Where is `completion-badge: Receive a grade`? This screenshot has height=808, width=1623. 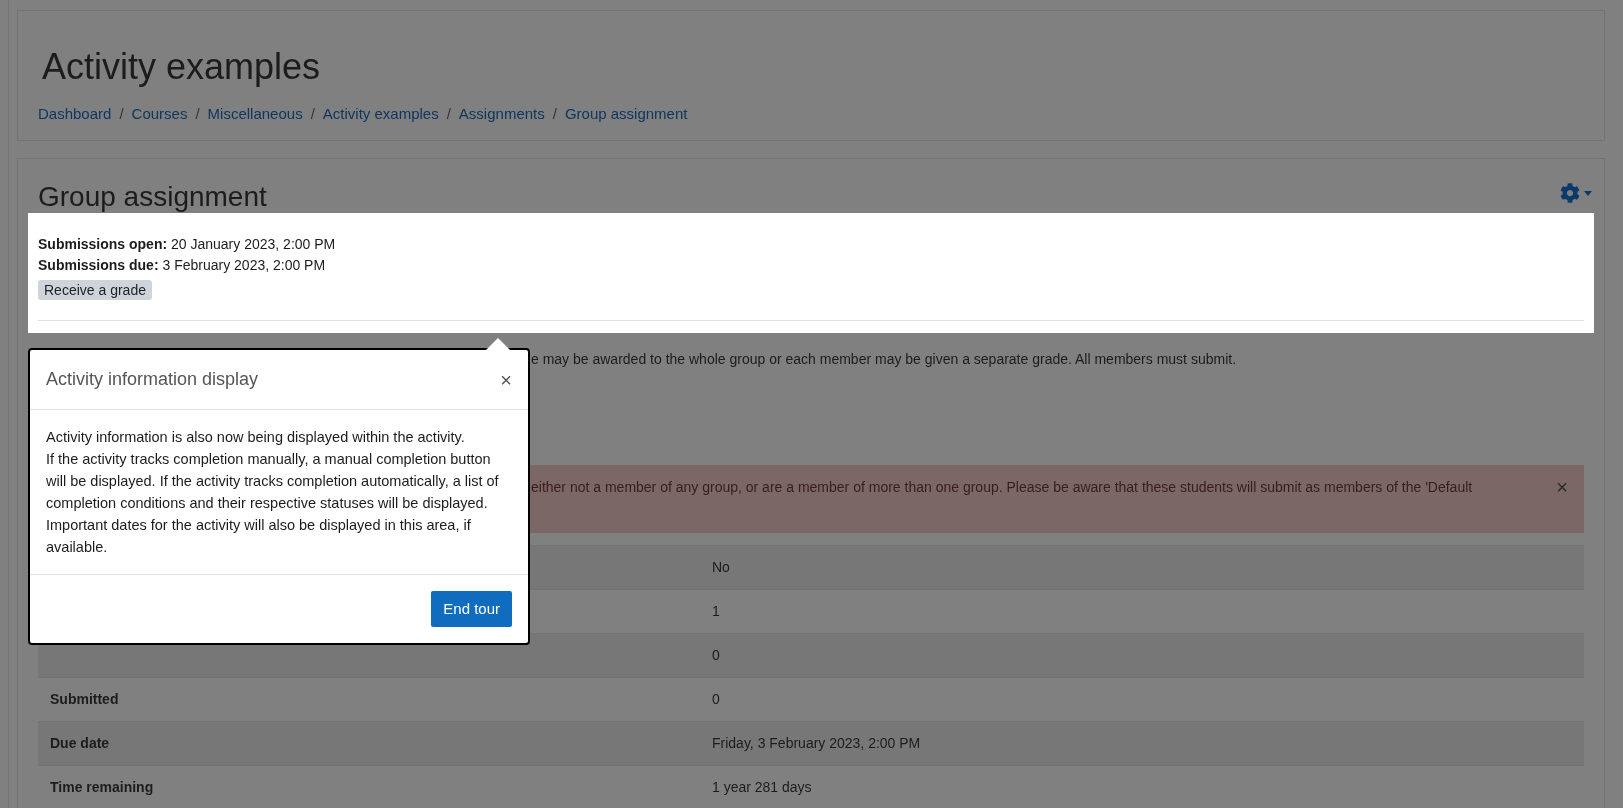
completion-badge: Receive a grade is located at coordinates (95, 290).